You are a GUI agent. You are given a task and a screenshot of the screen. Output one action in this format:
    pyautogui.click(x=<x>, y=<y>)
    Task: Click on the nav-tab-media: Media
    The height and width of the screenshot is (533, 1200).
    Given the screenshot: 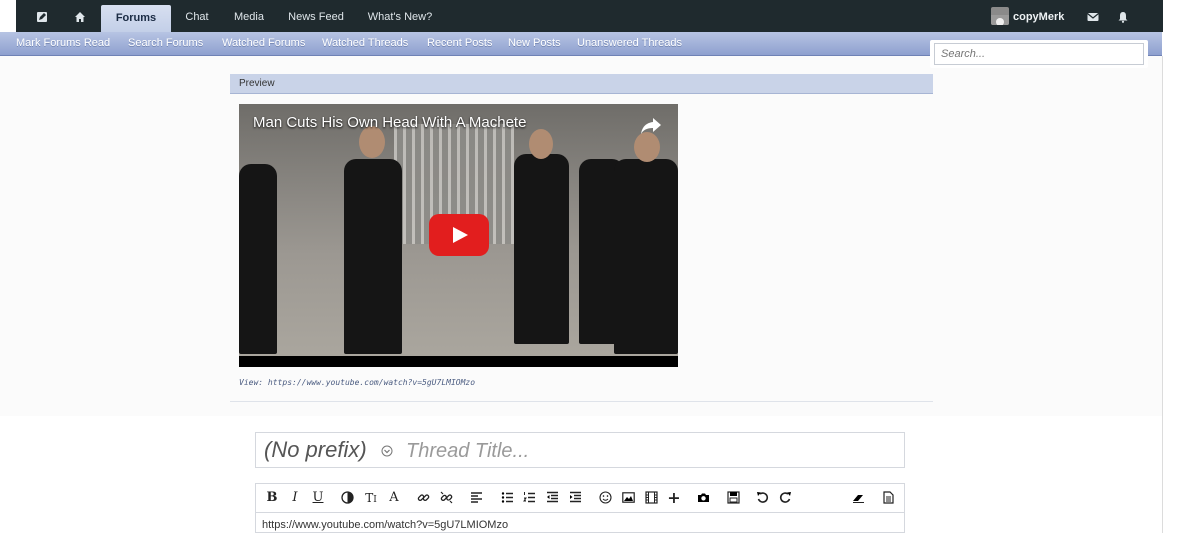 What is the action you would take?
    pyautogui.click(x=249, y=16)
    